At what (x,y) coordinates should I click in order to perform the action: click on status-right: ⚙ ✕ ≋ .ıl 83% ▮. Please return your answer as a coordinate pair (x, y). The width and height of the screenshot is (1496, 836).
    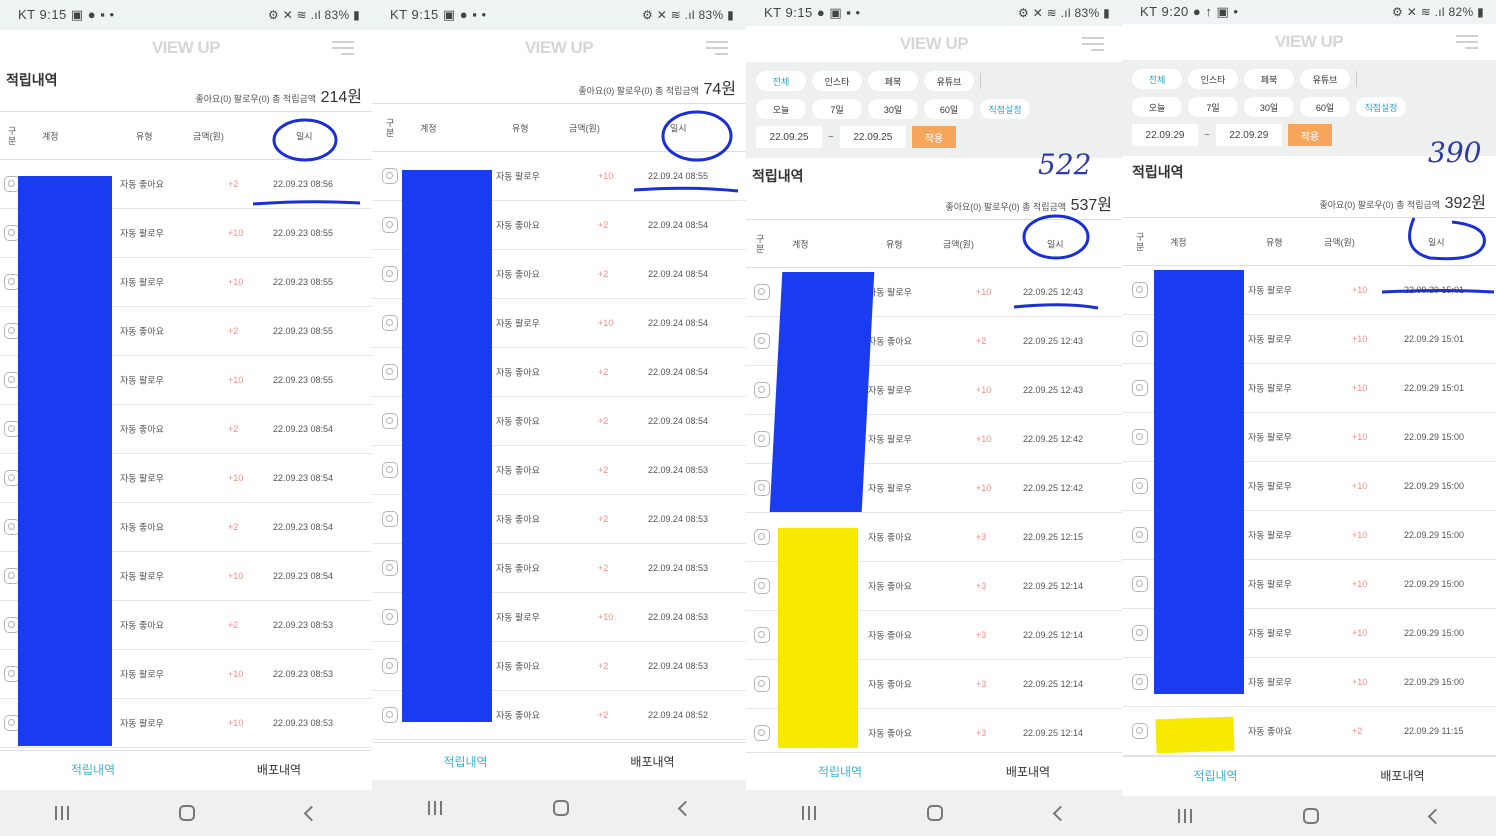
    Looking at the image, I should click on (1064, 13).